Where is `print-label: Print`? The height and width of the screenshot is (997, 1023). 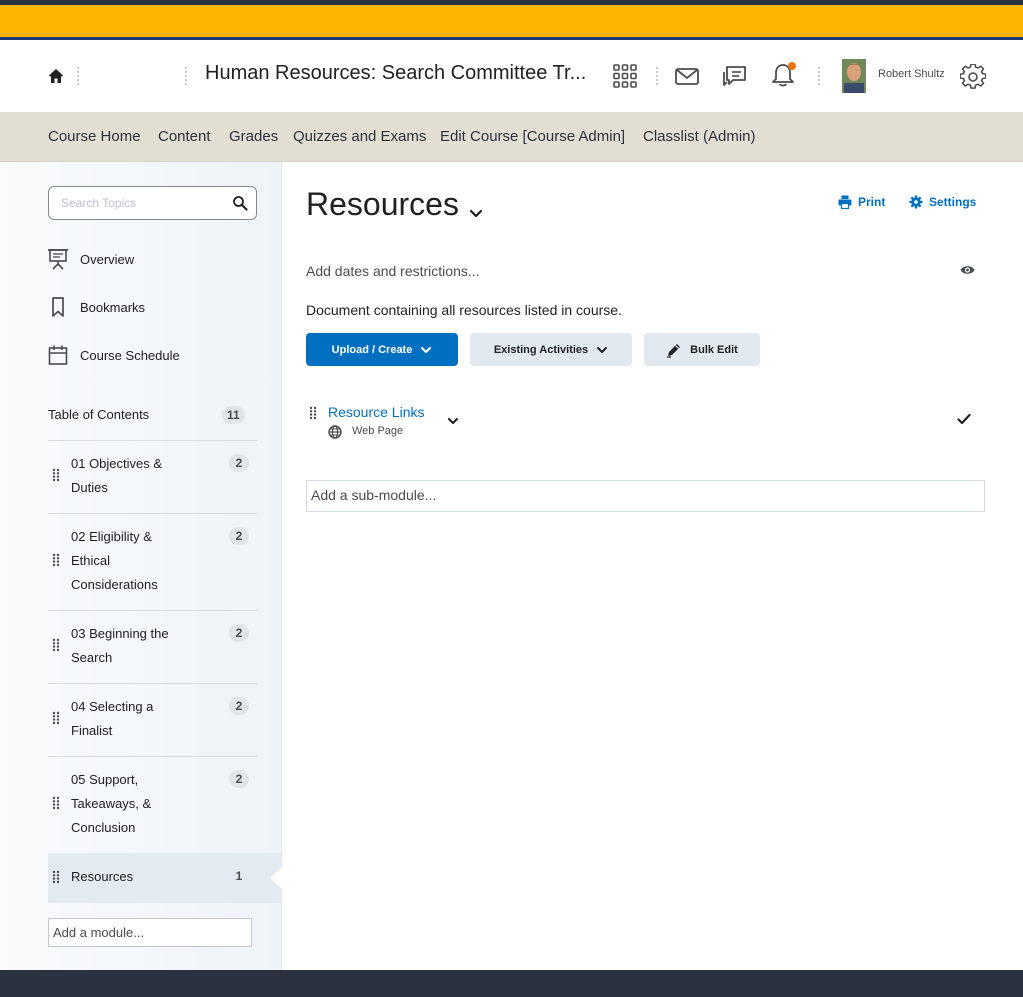 print-label: Print is located at coordinates (872, 202).